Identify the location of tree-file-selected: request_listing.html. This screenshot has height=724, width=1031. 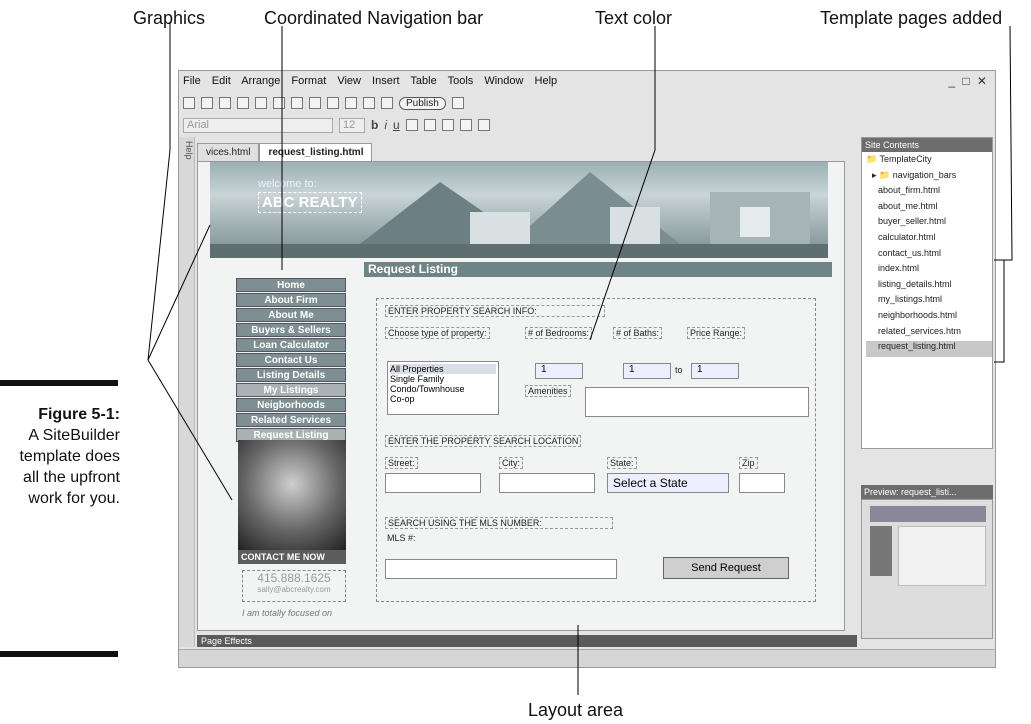
(929, 349).